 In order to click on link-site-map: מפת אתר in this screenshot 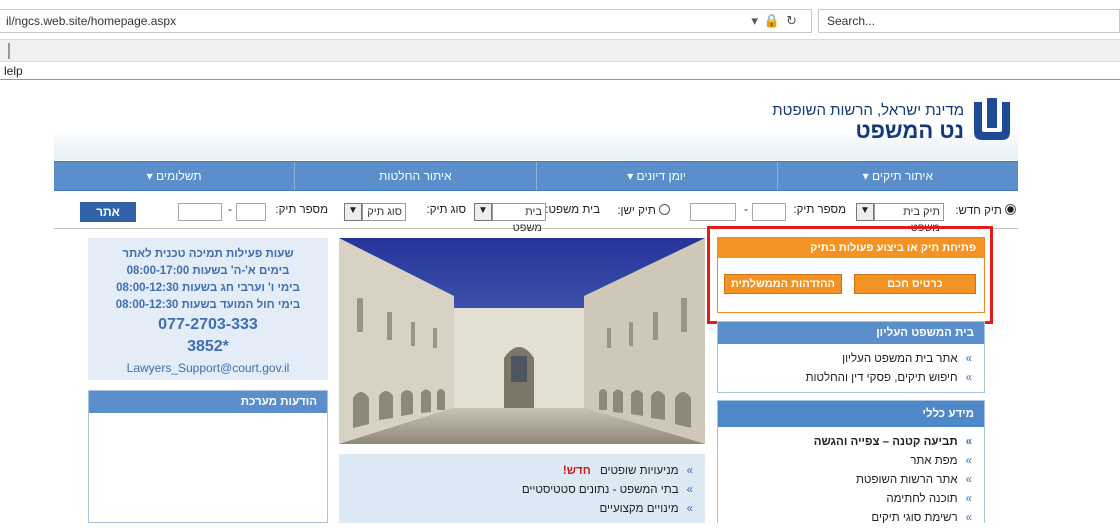, I will do `click(933, 461)`.